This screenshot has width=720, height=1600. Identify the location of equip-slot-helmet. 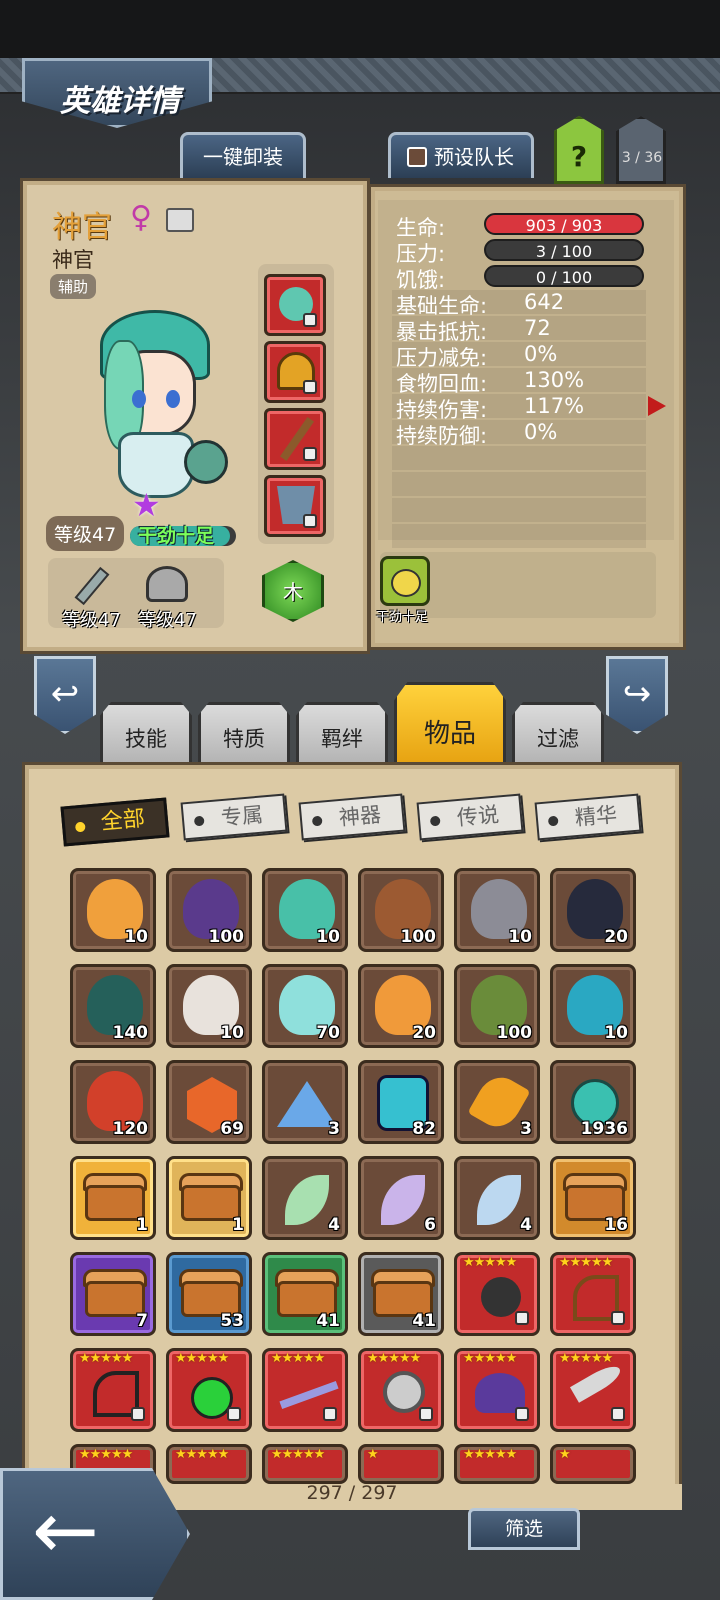
(295, 372).